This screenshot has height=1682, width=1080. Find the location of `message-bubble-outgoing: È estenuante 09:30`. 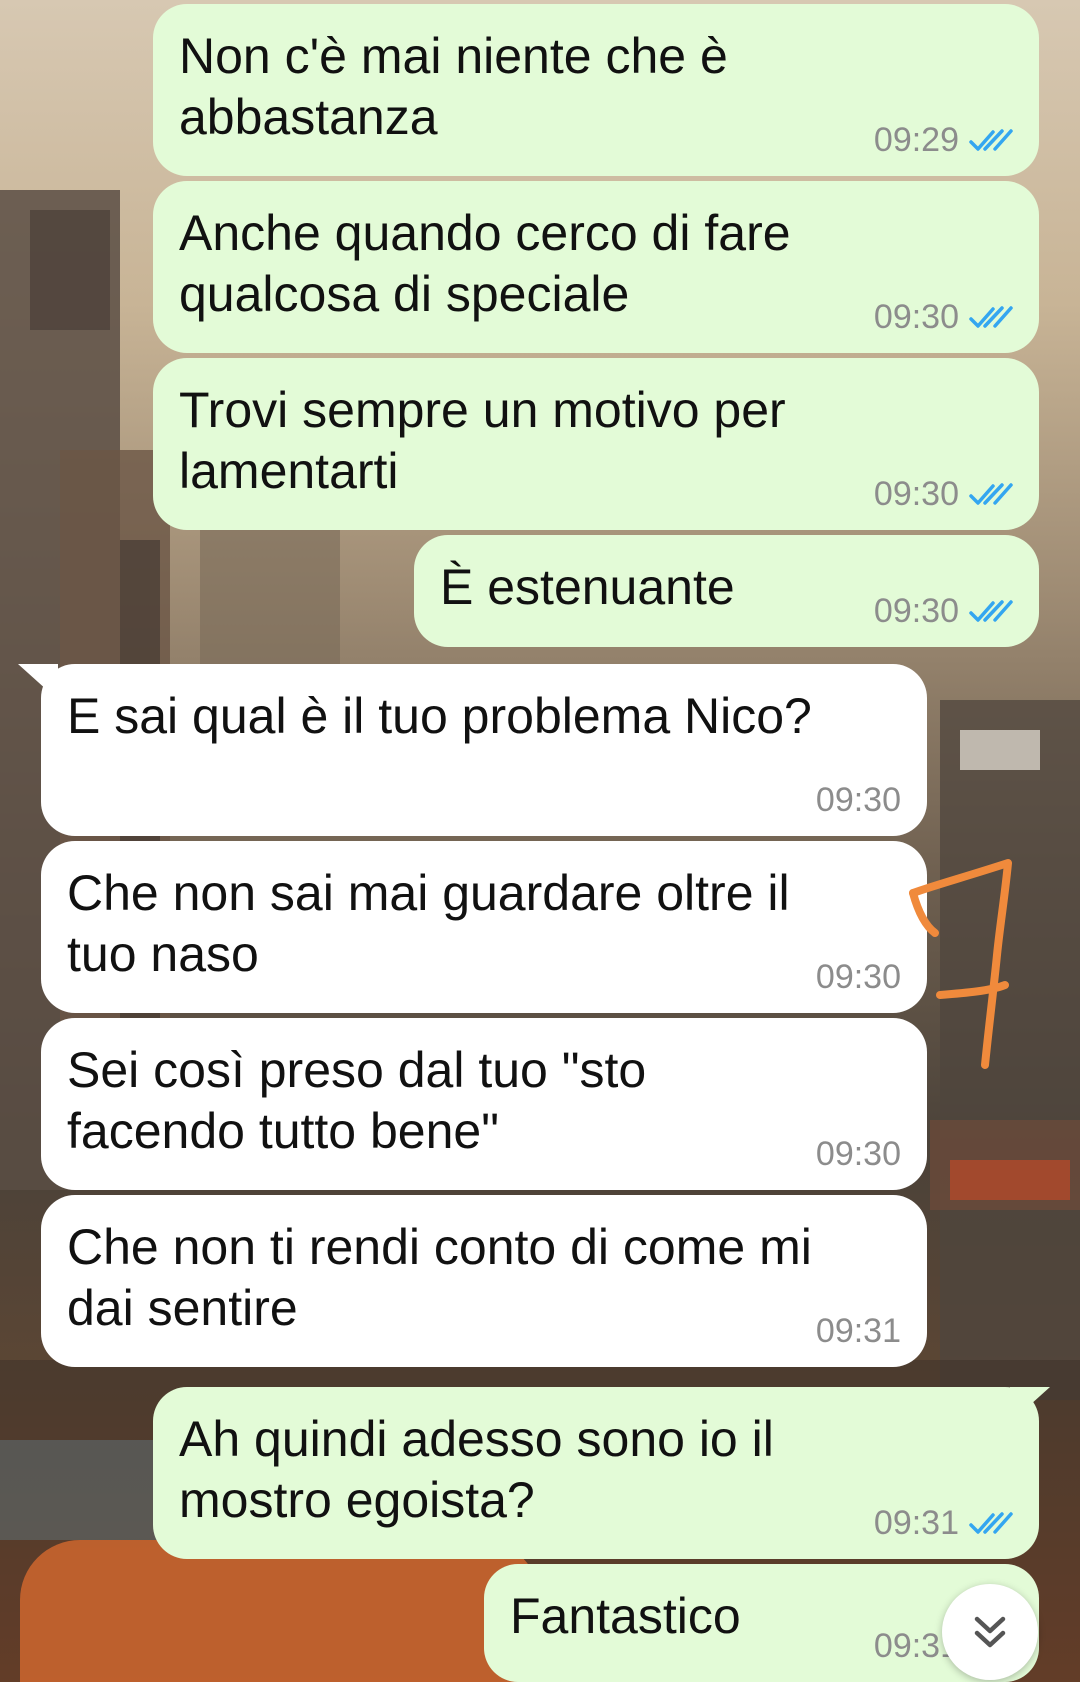

message-bubble-outgoing: È estenuante 09:30 is located at coordinates (726, 591).